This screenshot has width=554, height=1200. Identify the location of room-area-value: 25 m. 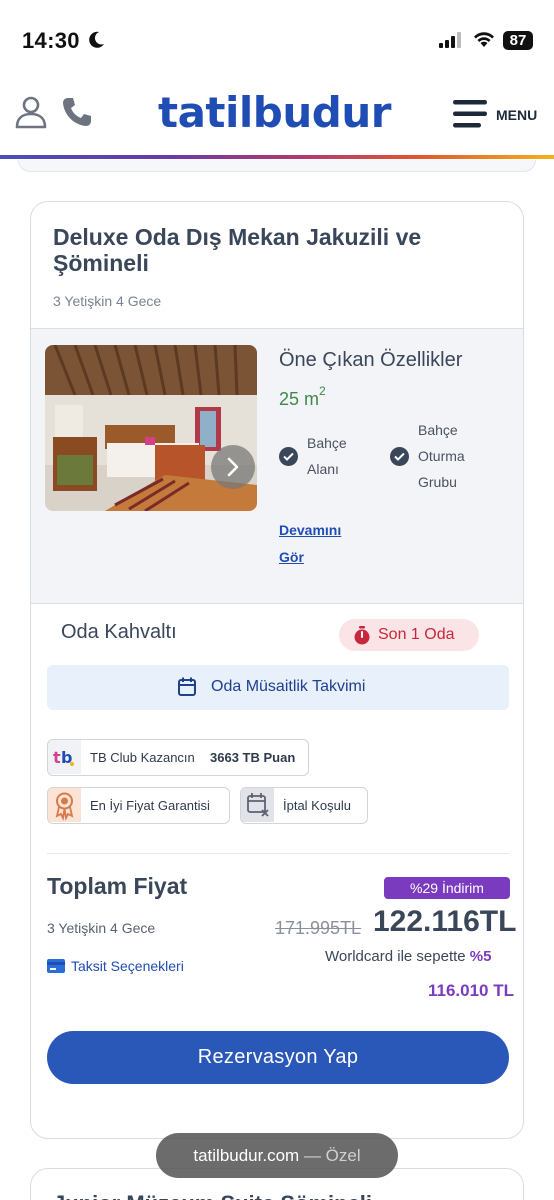
(299, 399).